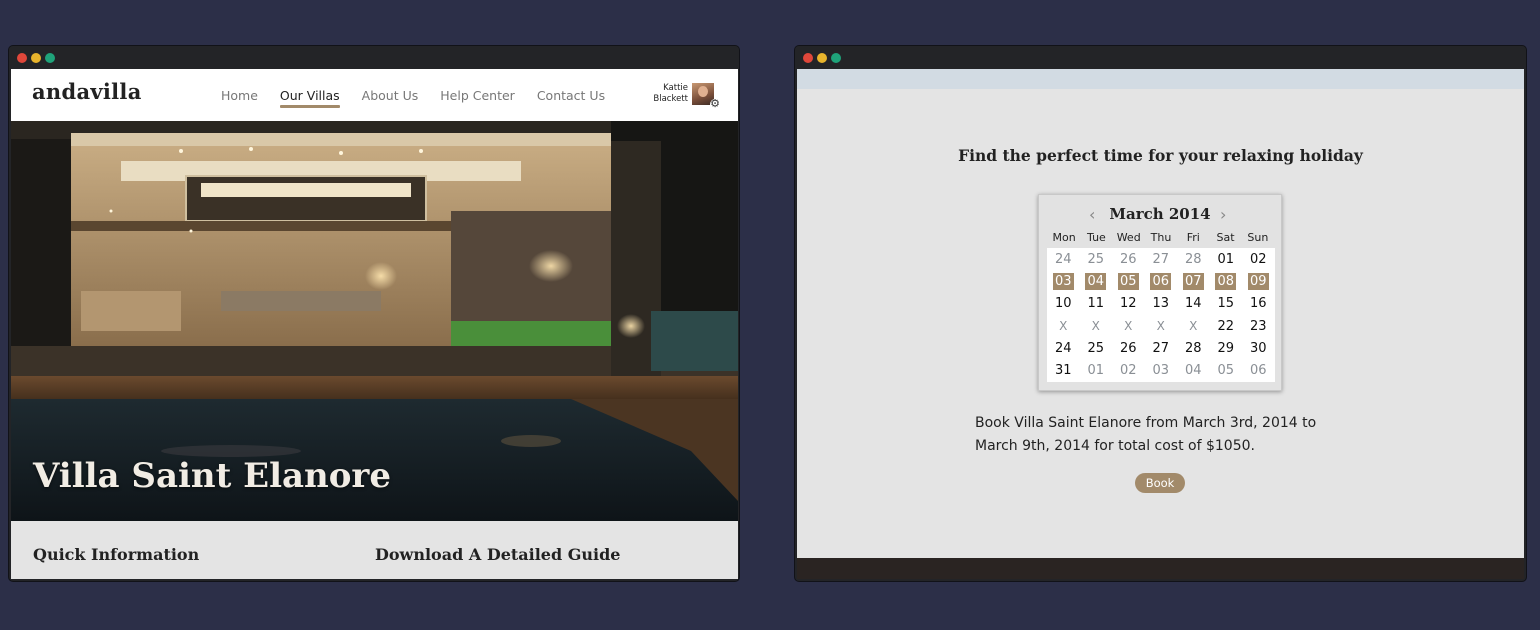  Describe the element at coordinates (1160, 483) in the screenshot. I see `book-button: Book` at that location.